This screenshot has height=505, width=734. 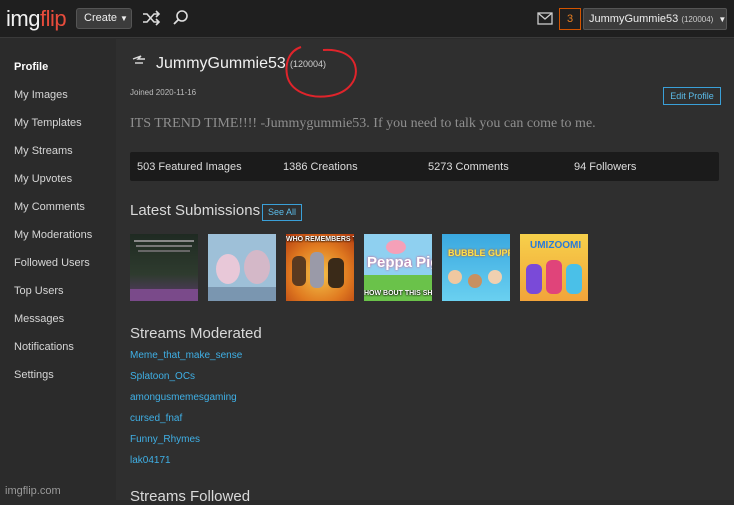 What do you see at coordinates (183, 397) in the screenshot?
I see `stream-link: amongusmemesgaming` at bounding box center [183, 397].